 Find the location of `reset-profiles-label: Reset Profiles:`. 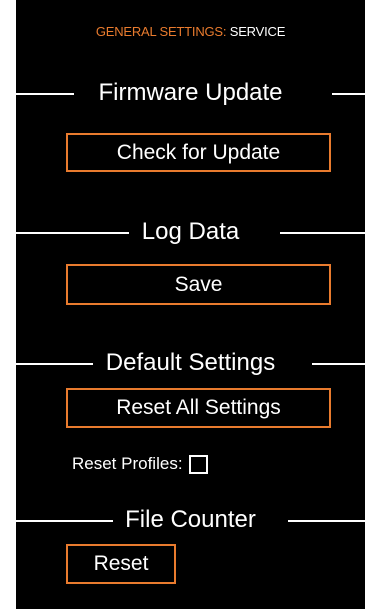

reset-profiles-label: Reset Profiles: is located at coordinates (127, 463).